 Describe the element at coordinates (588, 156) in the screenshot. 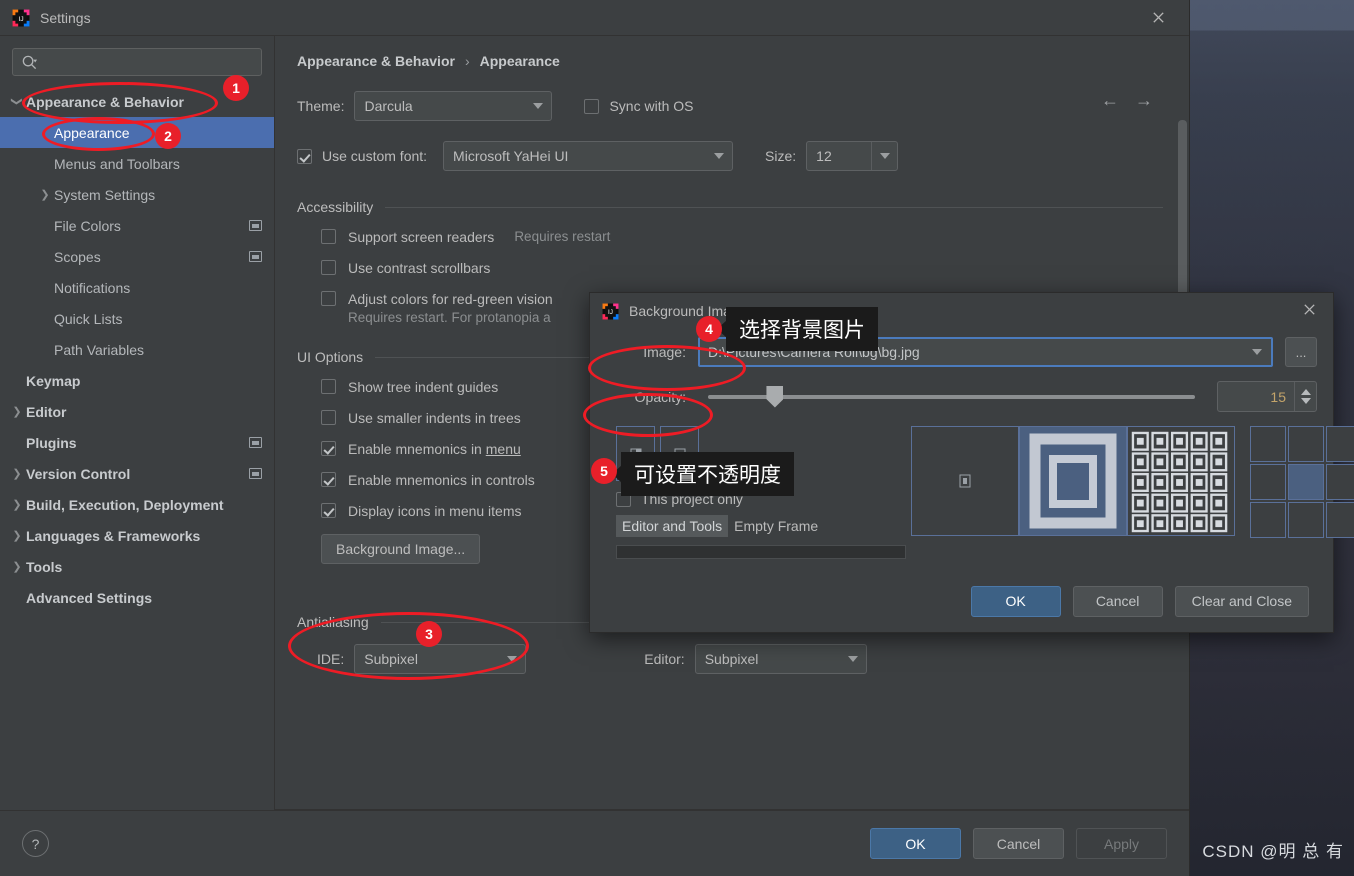

I see `font-family-select: Microsoft YaHei UI` at that location.